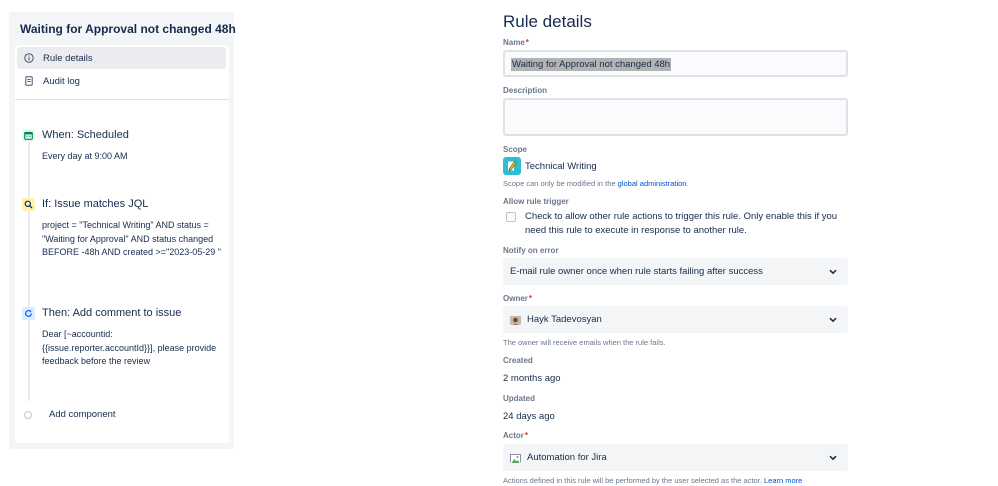 This screenshot has width=998, height=486. I want to click on divider, so click(122, 99).